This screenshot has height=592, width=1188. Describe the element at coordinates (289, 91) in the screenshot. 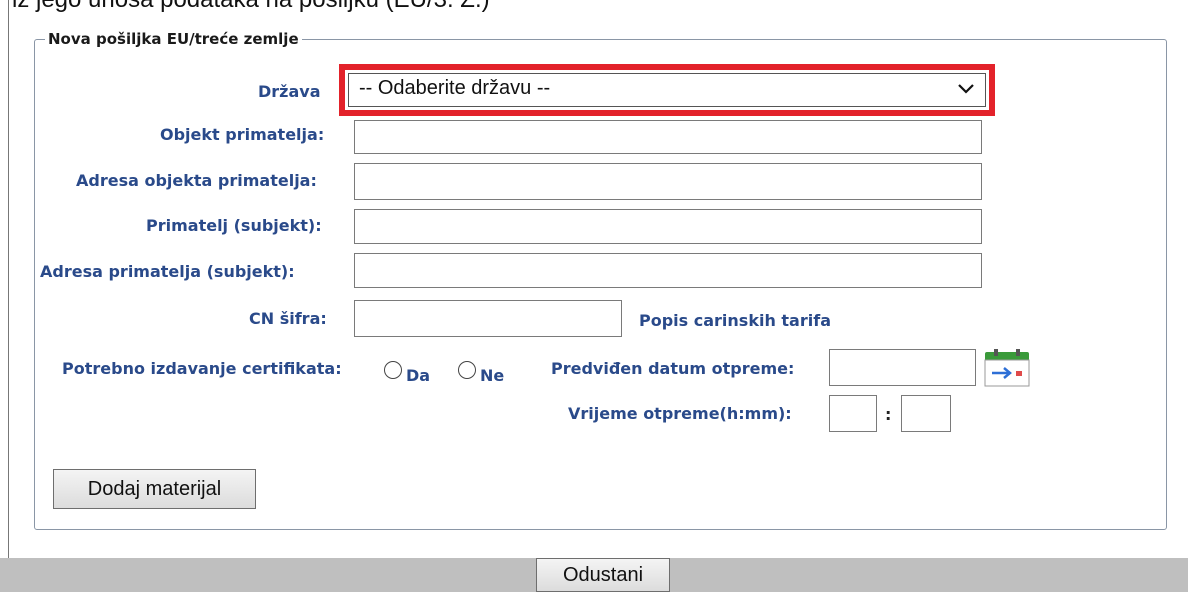

I see `country-label: Država` at that location.